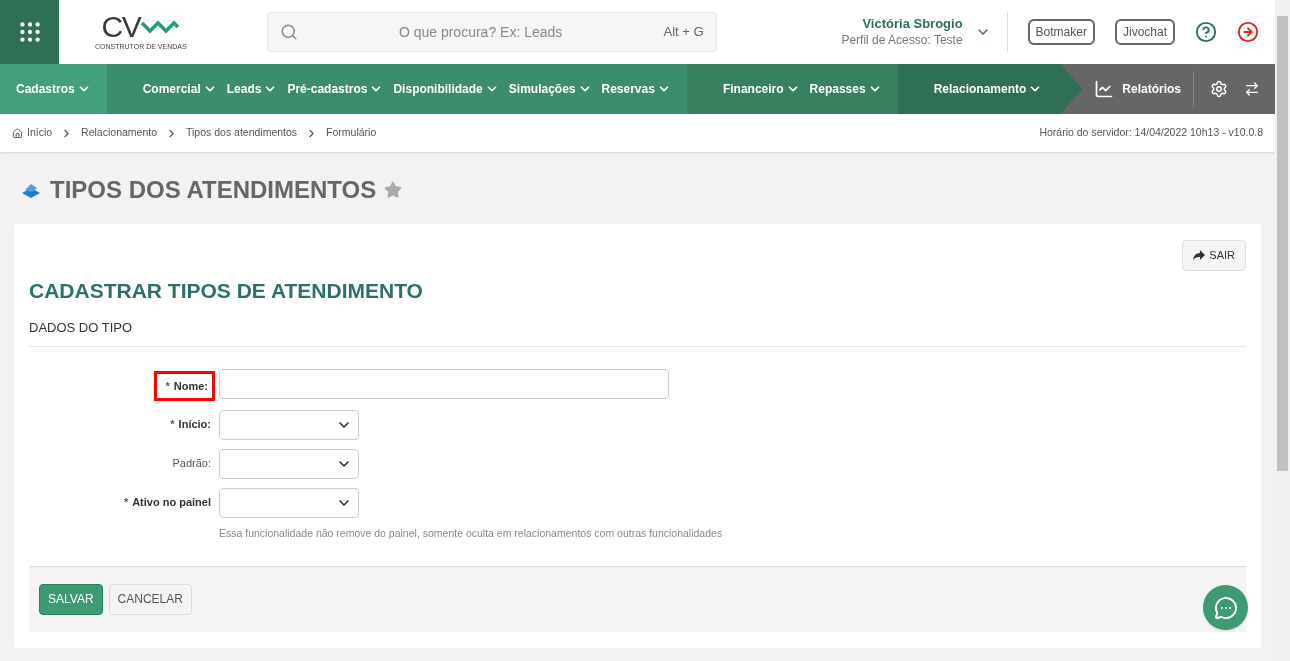  I want to click on field-label: * Início:, so click(192, 424).